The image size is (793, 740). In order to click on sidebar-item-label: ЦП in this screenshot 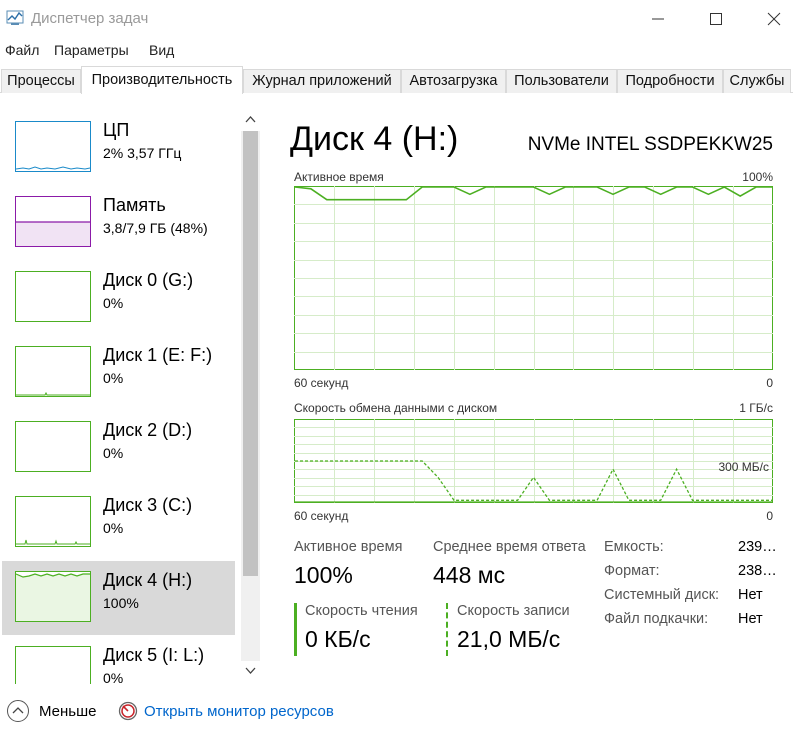, I will do `click(116, 130)`.